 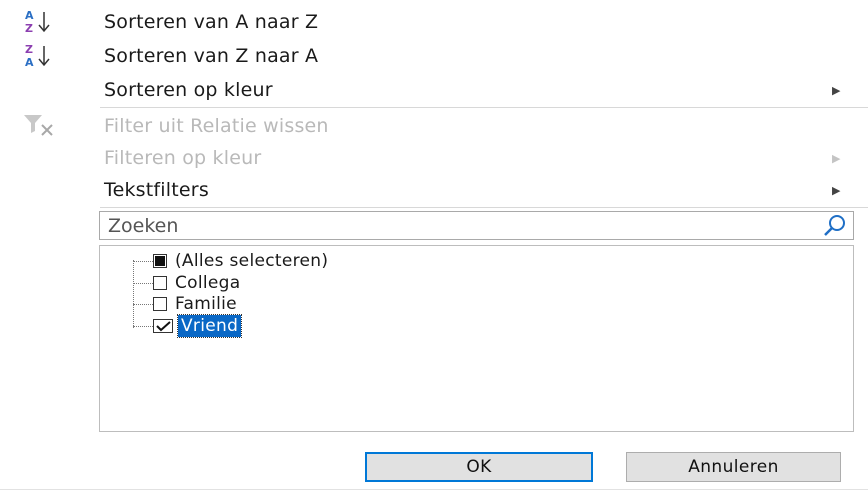 What do you see at coordinates (434, 190) in the screenshot?
I see `menu-item-text-filters: Tekstfilters ▶` at bounding box center [434, 190].